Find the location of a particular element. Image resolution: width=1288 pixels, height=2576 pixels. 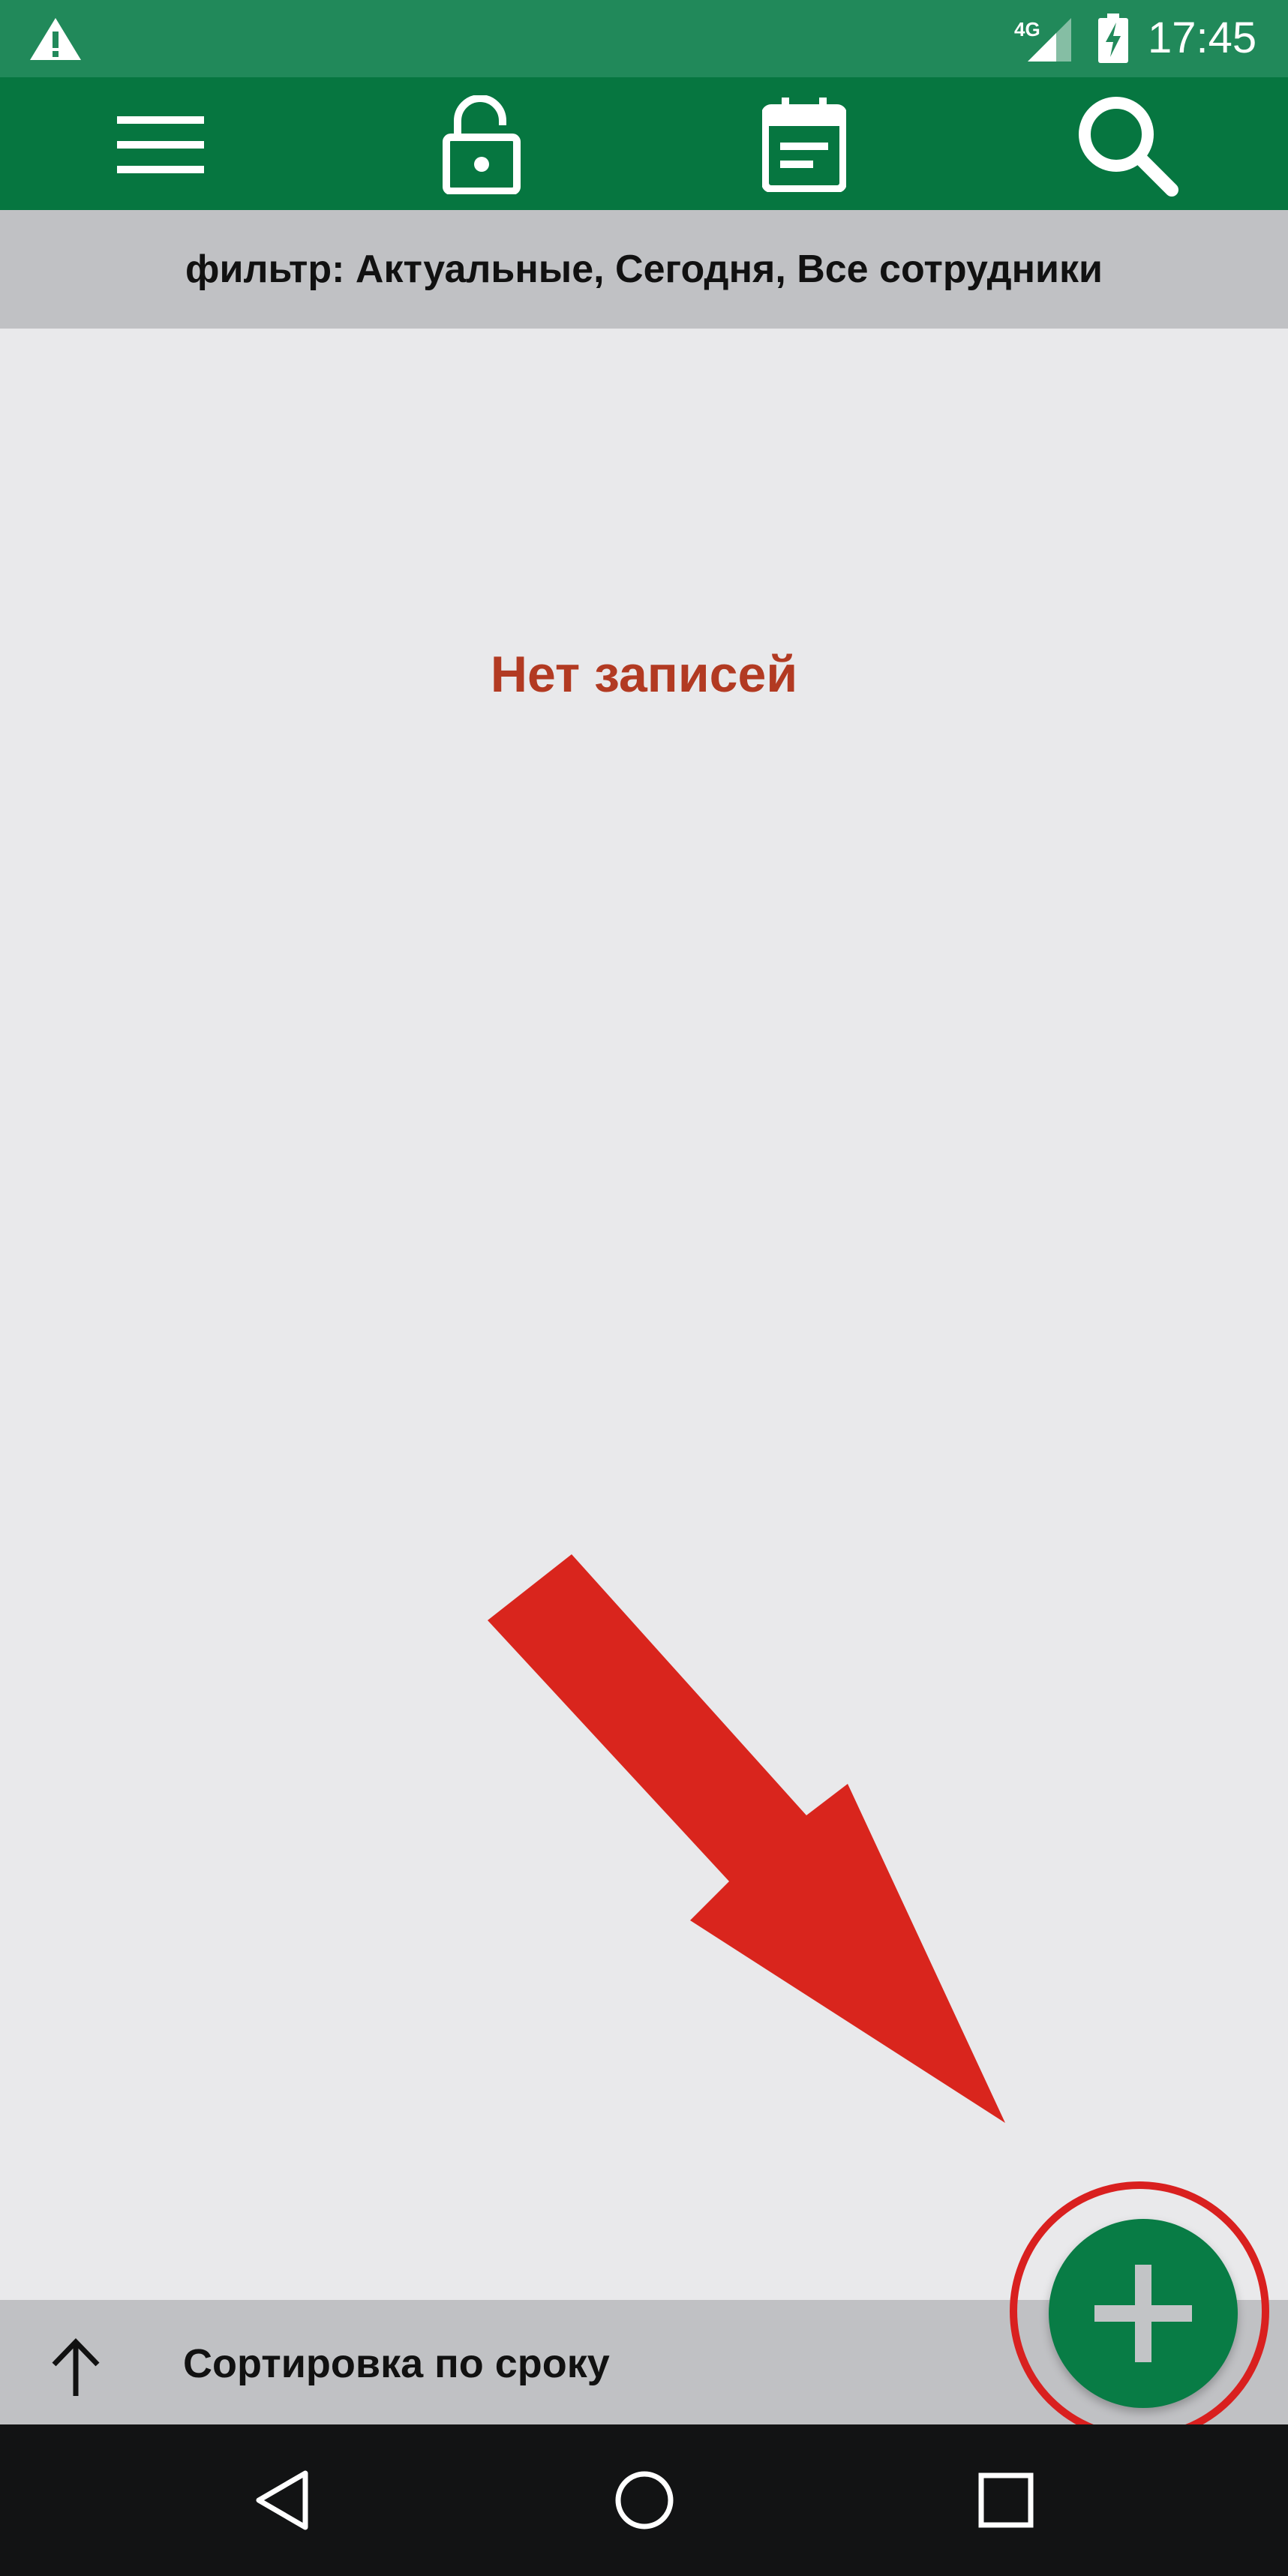

nav-home-button is located at coordinates (644, 2500).